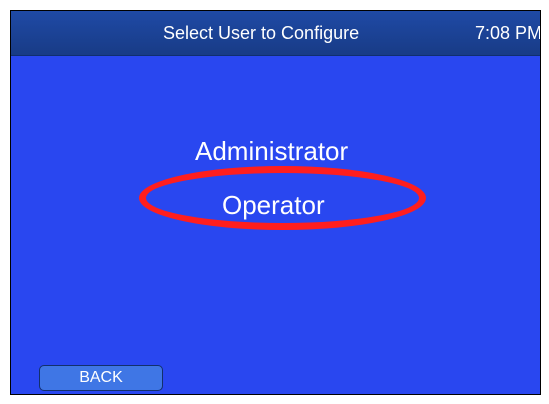 The height and width of the screenshot is (404, 549). I want to click on page-title: Select User to Configure, so click(261, 33).